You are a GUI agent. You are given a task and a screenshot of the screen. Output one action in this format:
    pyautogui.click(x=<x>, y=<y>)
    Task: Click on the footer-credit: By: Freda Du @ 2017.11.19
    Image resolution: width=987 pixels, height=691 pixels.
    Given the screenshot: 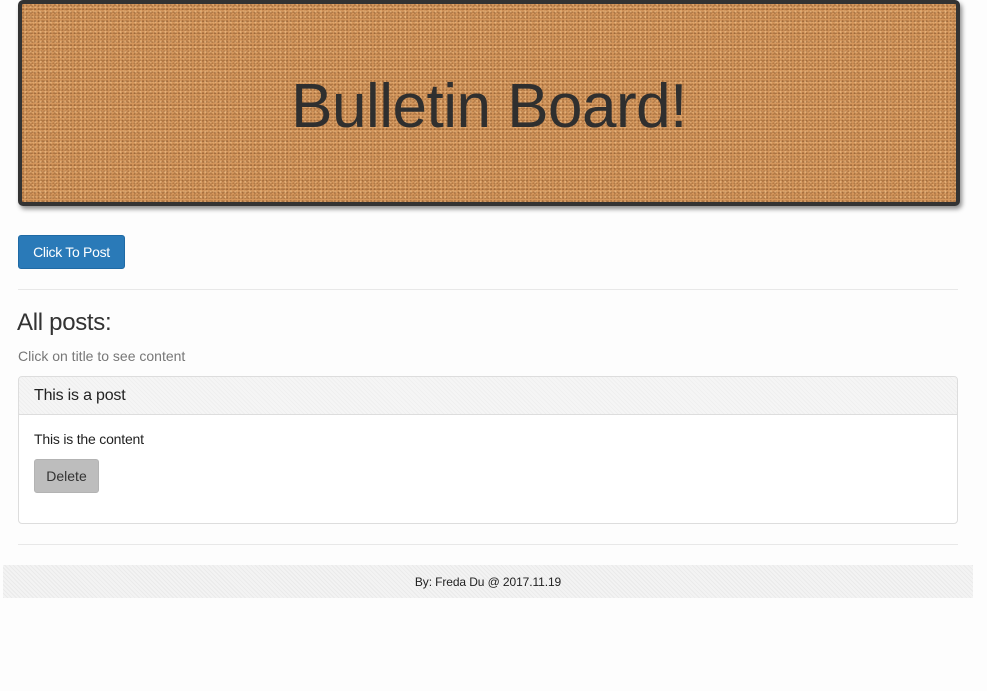 What is the action you would take?
    pyautogui.click(x=488, y=581)
    